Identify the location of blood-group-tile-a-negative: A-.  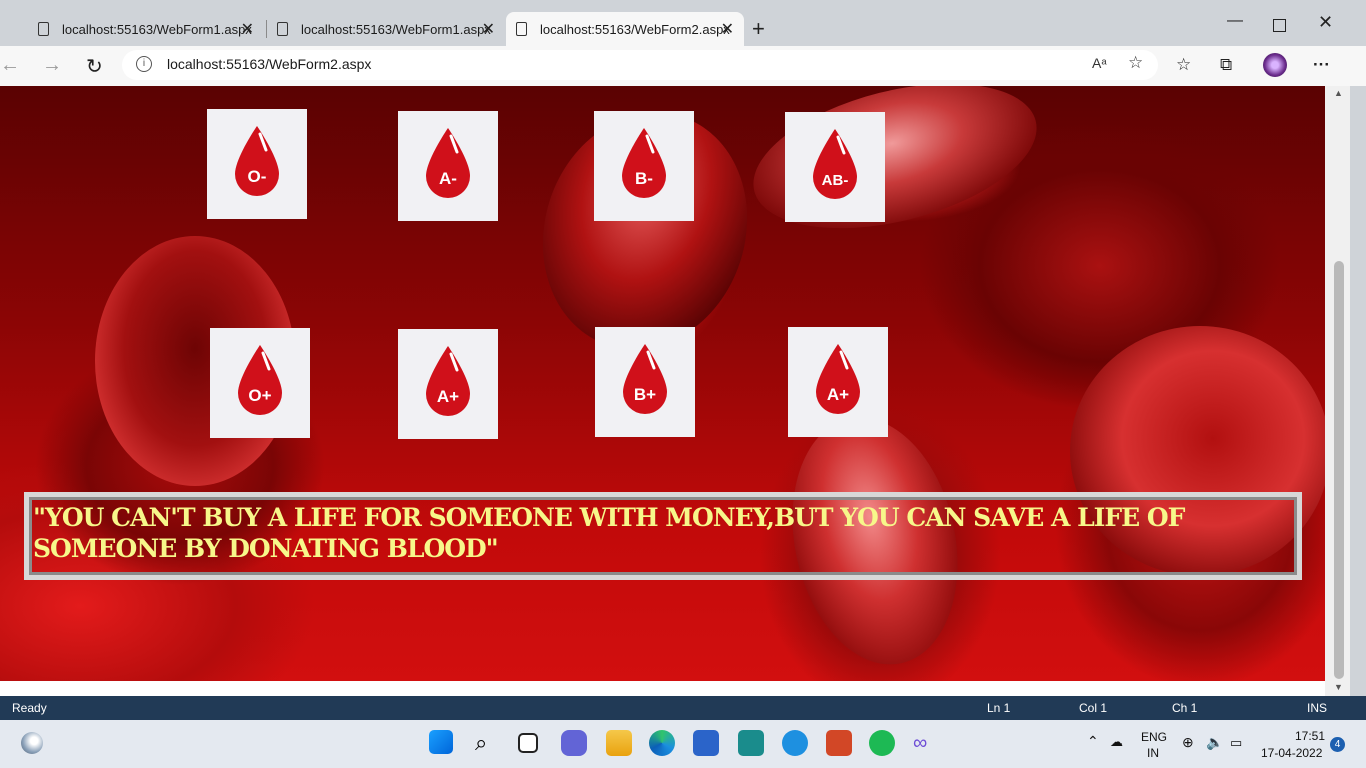
(448, 166).